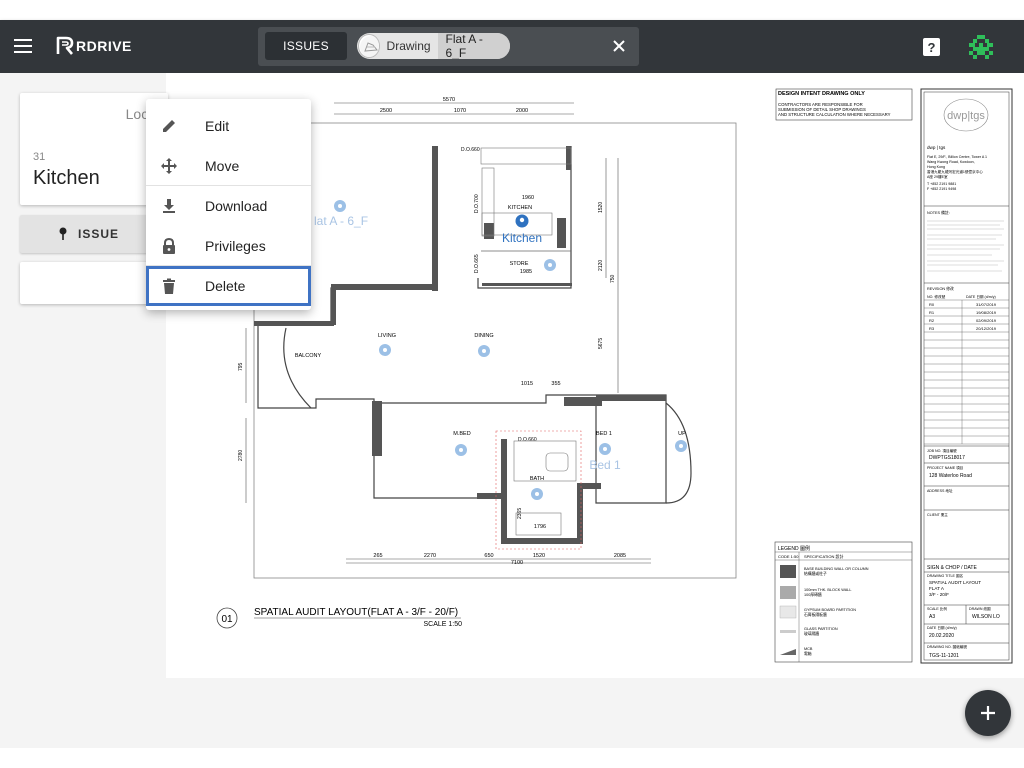  I want to click on move-arrows-icon, so click(169, 166).